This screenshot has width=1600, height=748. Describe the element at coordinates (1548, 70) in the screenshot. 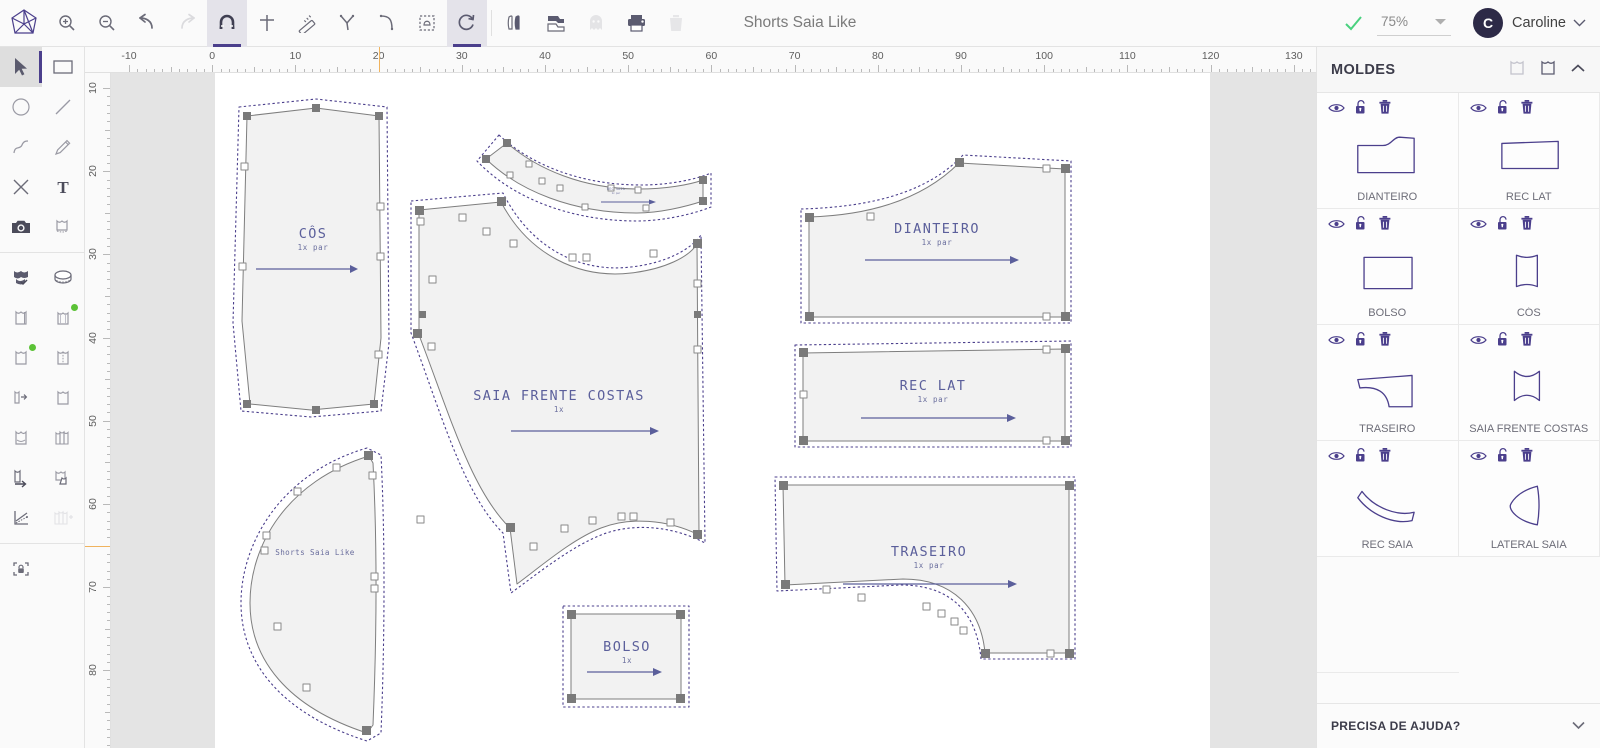

I see `molde-shape-icon` at that location.